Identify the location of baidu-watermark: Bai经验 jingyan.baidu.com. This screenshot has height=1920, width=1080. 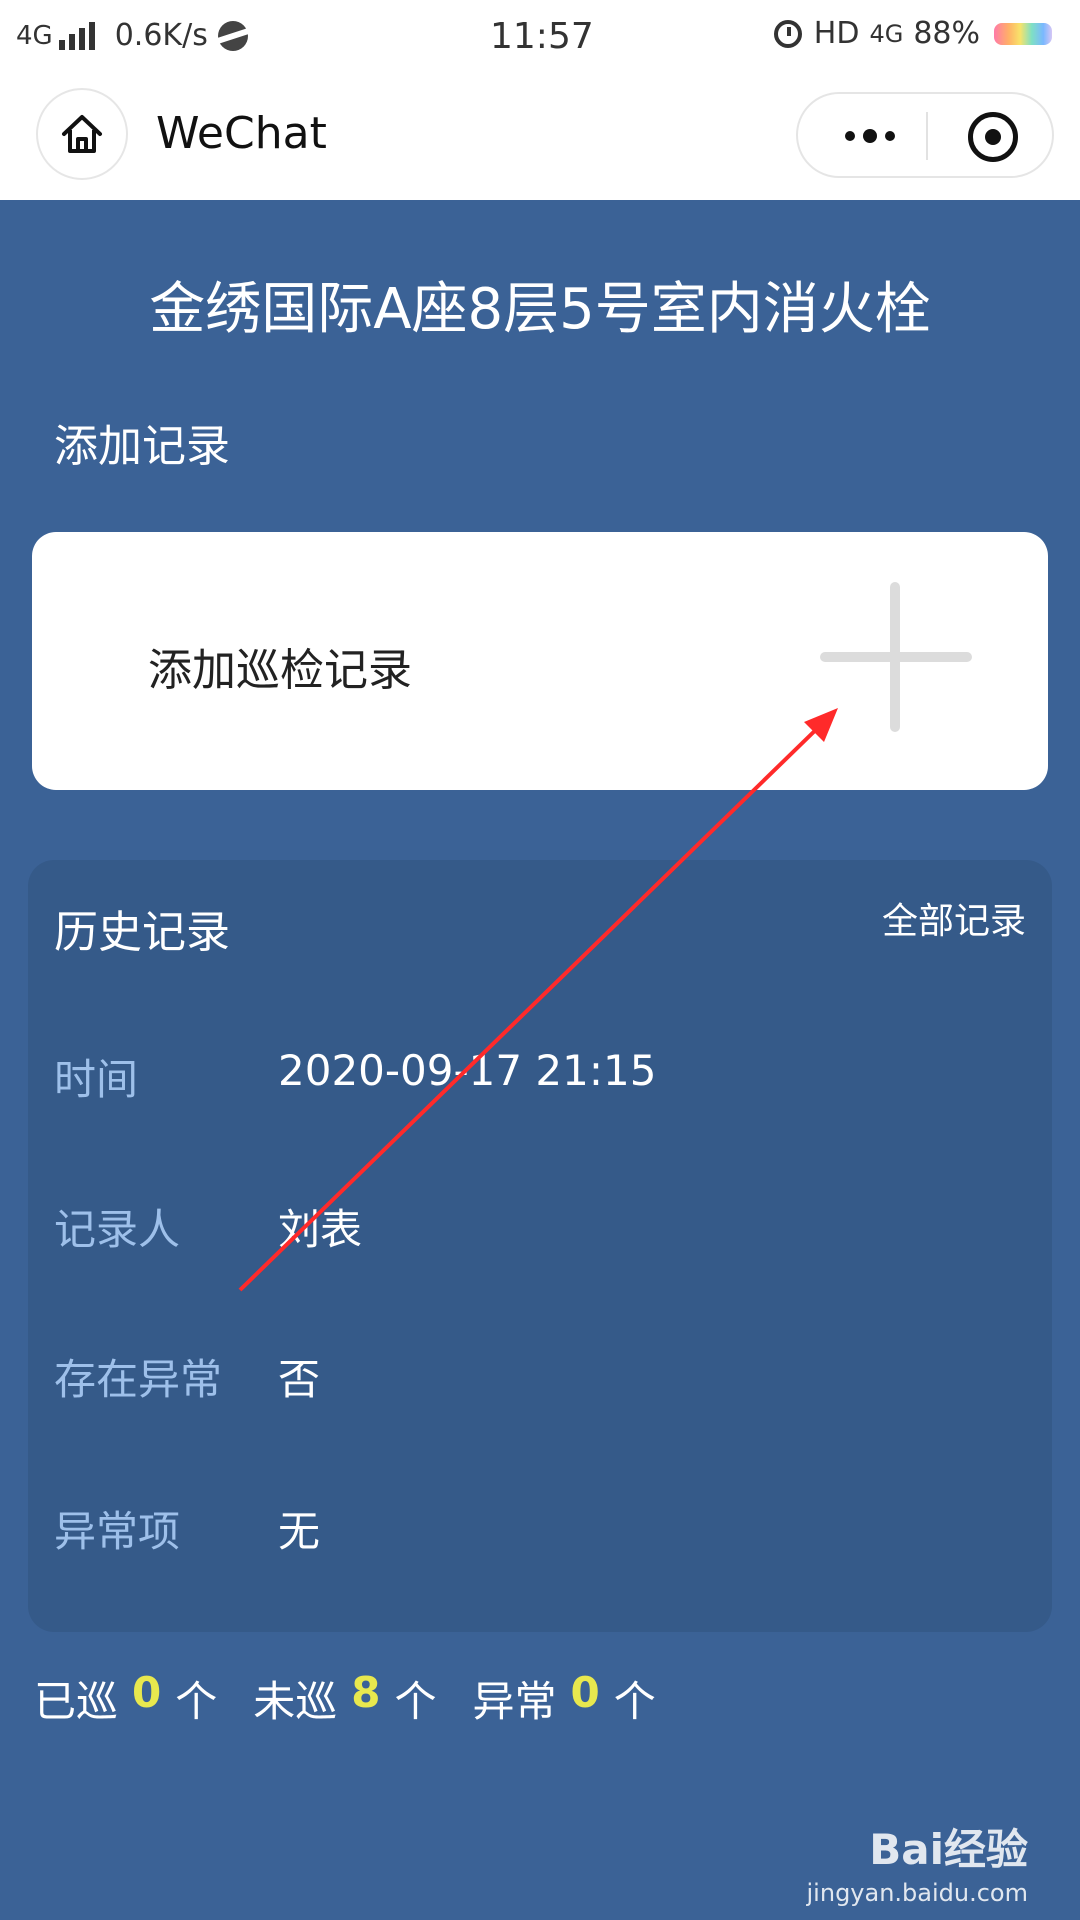
(917, 1861).